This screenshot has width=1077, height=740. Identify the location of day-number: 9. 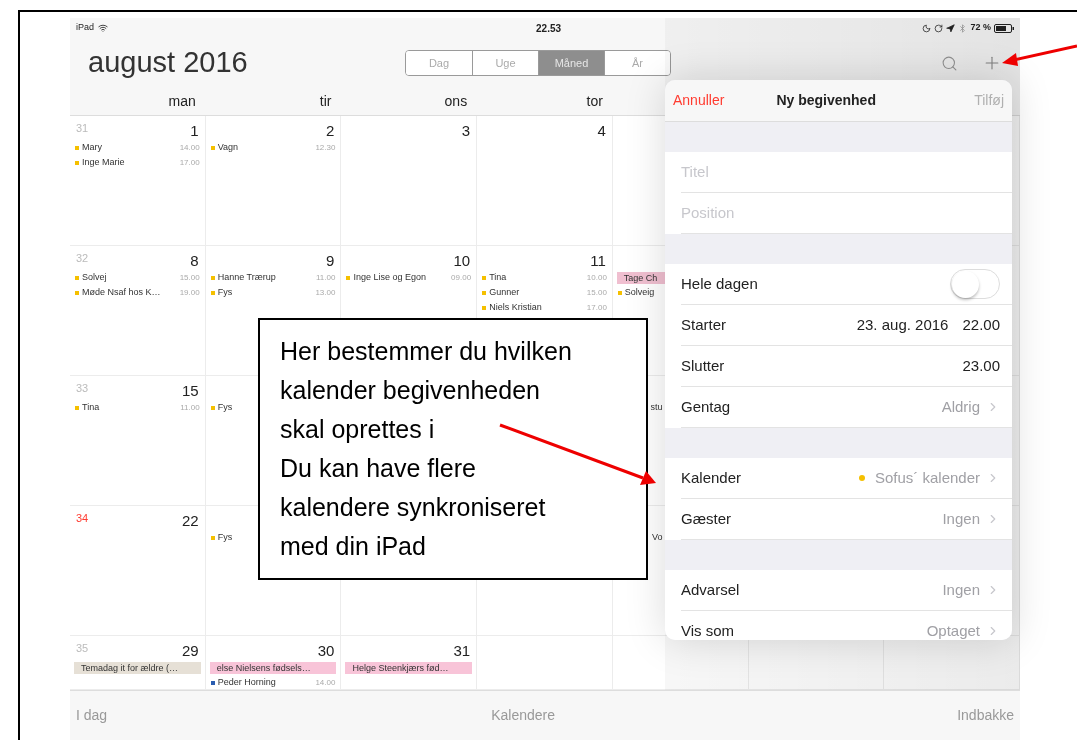
(330, 261).